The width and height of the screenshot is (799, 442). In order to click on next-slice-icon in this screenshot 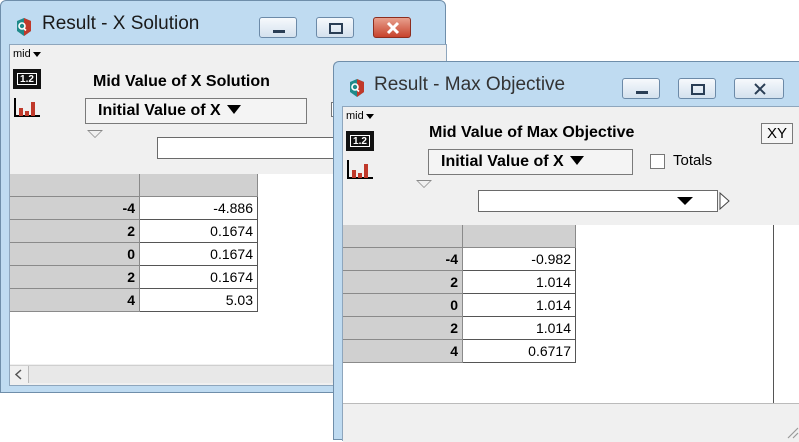, I will do `click(725, 201)`.